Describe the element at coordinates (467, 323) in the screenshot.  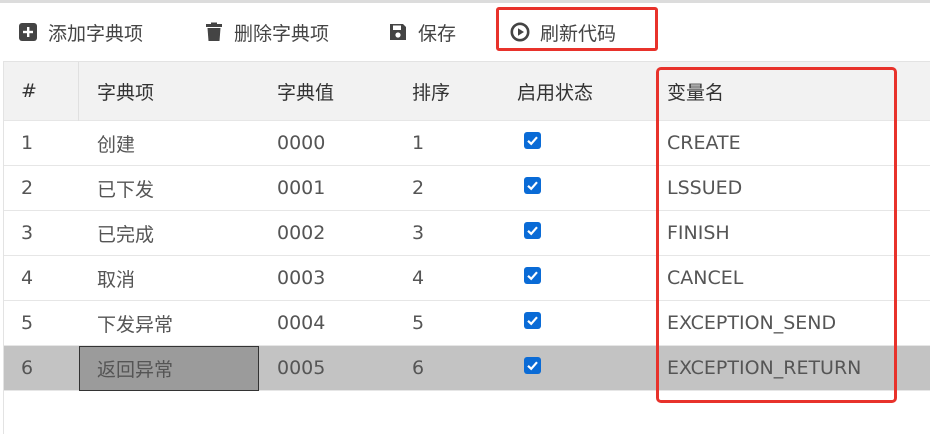
I see `table-row: 5 下发异常 0004 5 EXCEPTION_SEND` at that location.